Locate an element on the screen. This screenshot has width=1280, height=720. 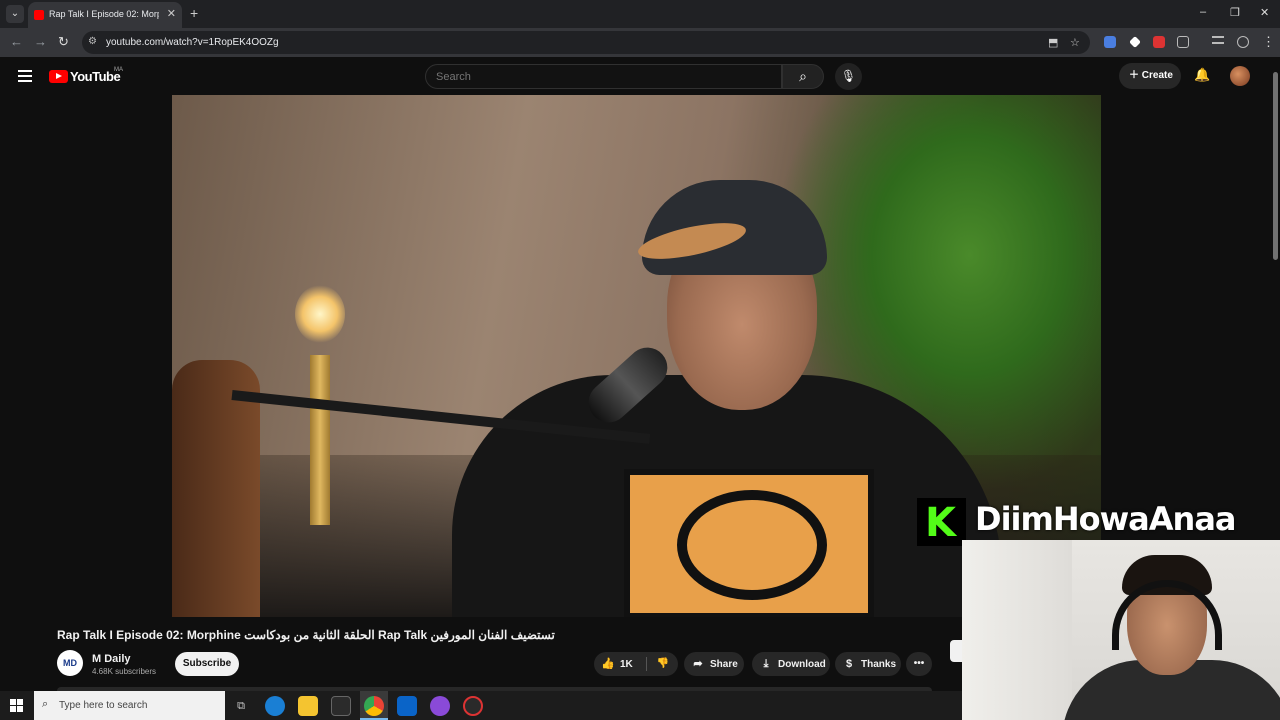
like-dislike-group: 👍 1K 👎 is located at coordinates (636, 664).